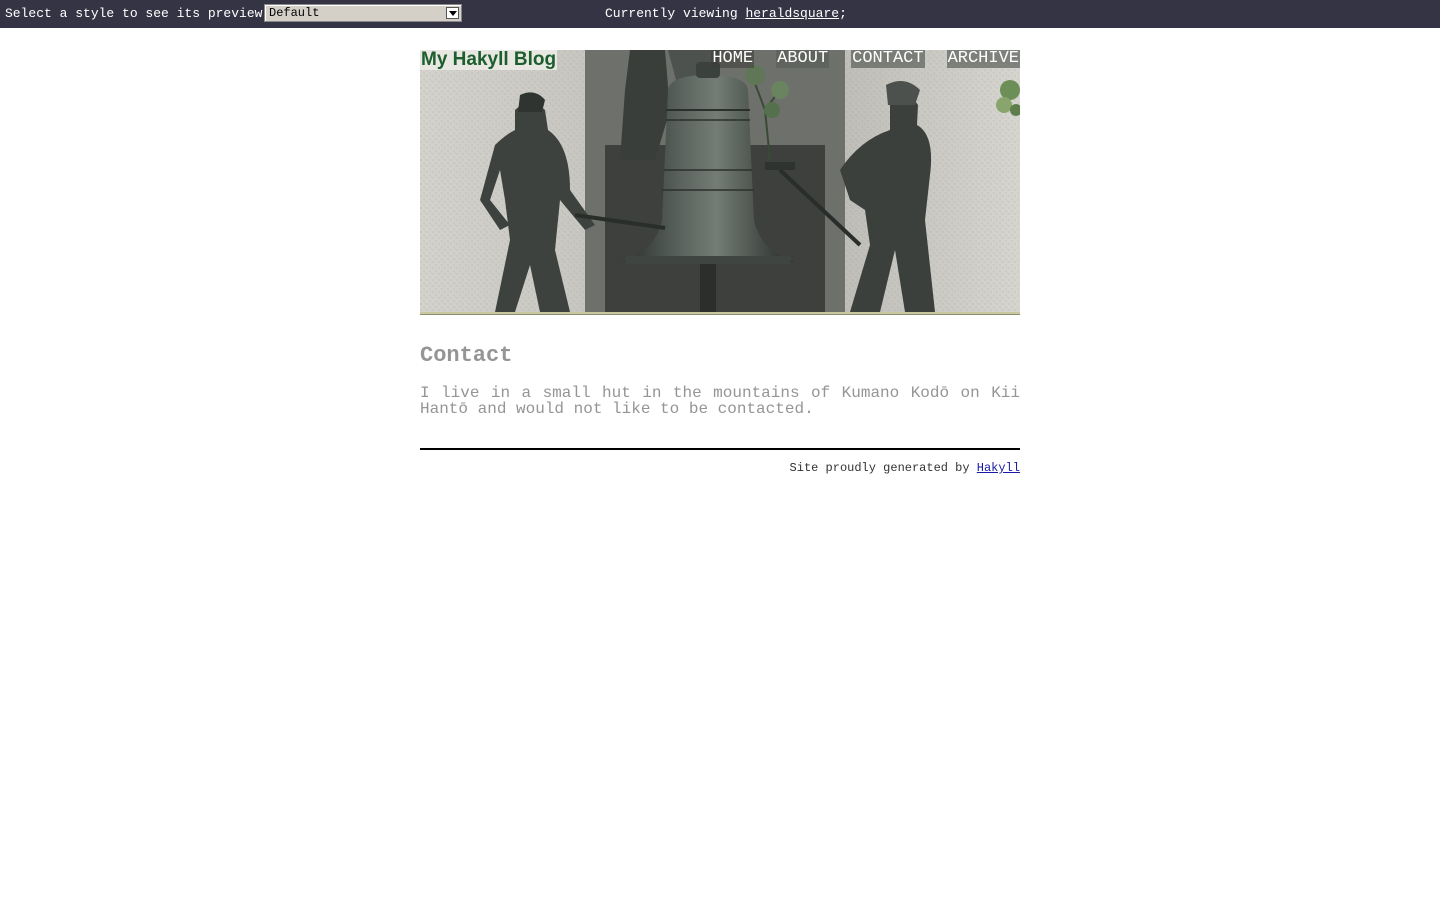 The width and height of the screenshot is (1440, 900). Describe the element at coordinates (294, 13) in the screenshot. I see `style-select-value: Default` at that location.